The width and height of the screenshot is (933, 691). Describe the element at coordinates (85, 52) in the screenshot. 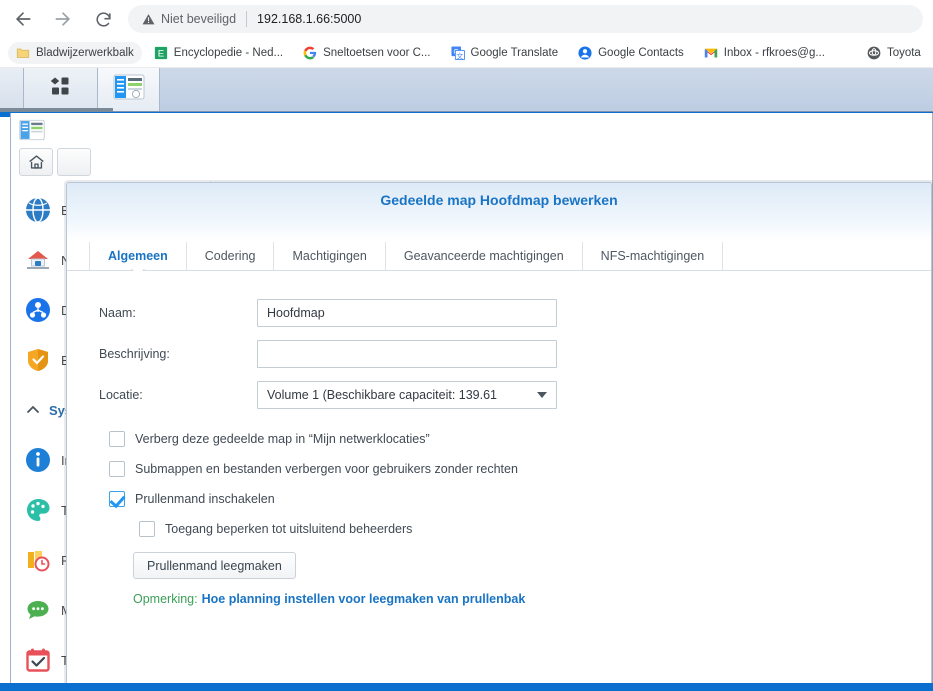

I see `bookmark-label: Bladwijzerwerkbalk` at that location.